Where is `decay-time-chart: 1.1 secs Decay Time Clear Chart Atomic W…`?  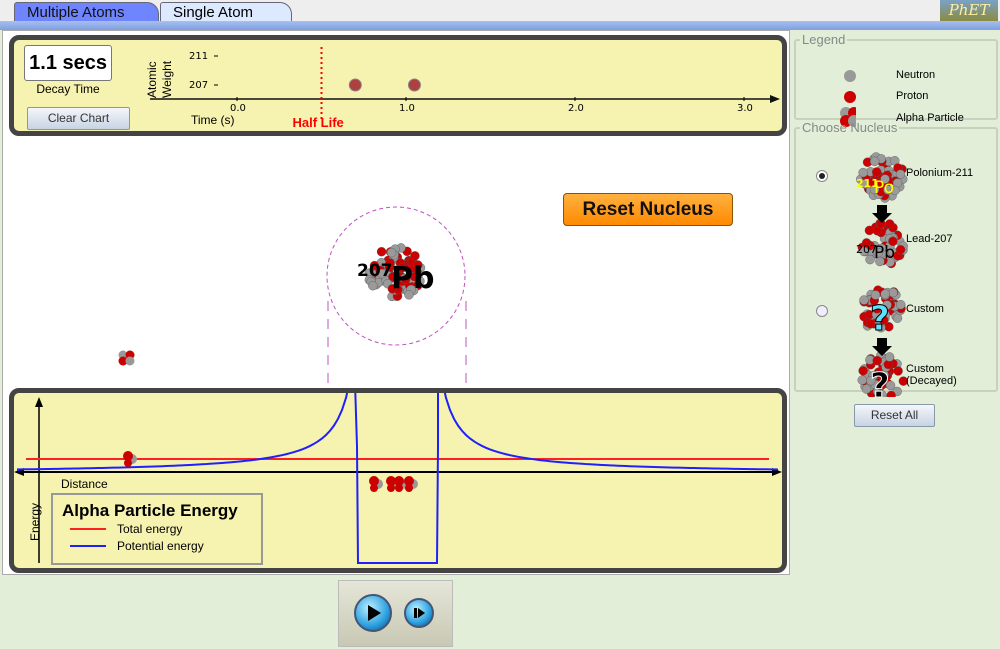
decay-time-chart: 1.1 secs Decay Time Clear Chart Atomic W… is located at coordinates (398, 85).